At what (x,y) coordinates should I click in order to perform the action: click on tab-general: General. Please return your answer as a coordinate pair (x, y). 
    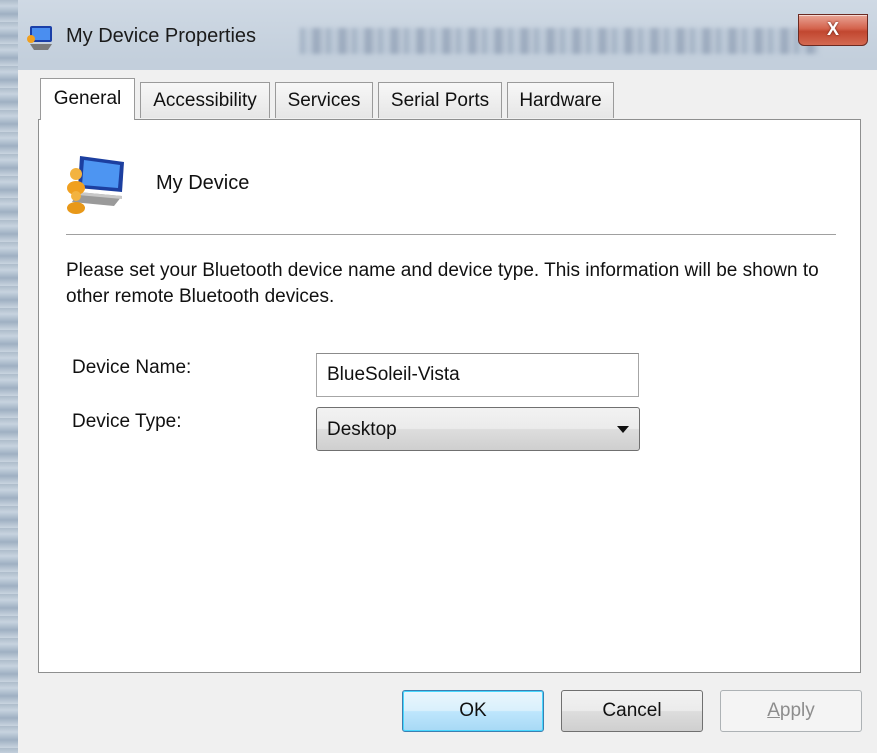
    Looking at the image, I should click on (87, 99).